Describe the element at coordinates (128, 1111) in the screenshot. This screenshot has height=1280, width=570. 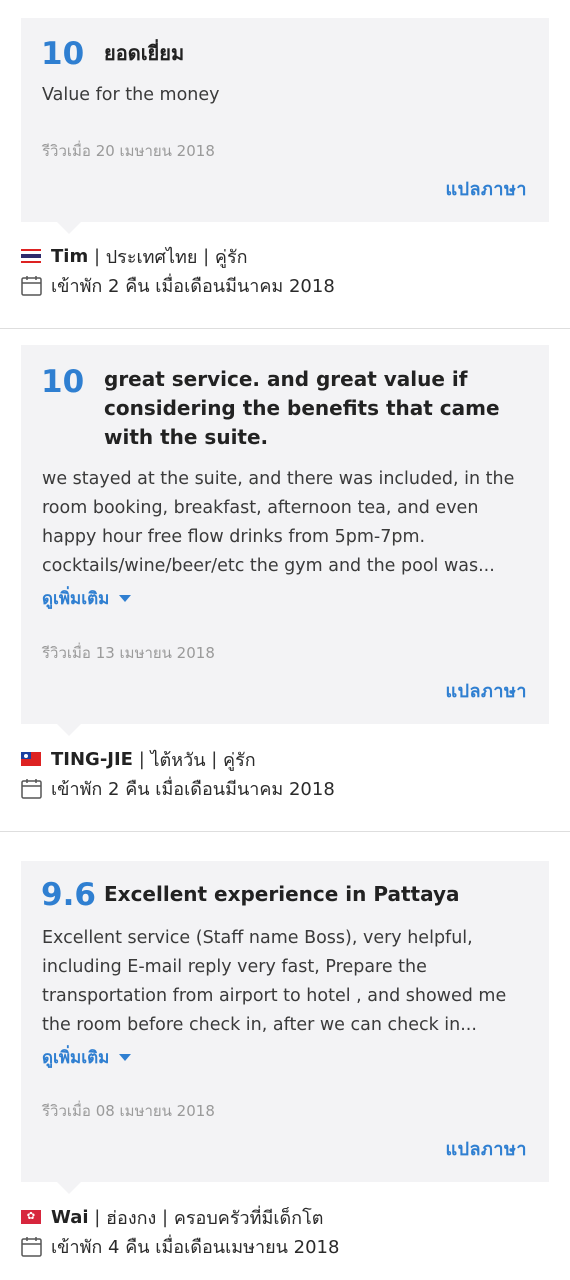
I see `review-date: รีวิวเมื่อ 08 เมษายน 2018` at that location.